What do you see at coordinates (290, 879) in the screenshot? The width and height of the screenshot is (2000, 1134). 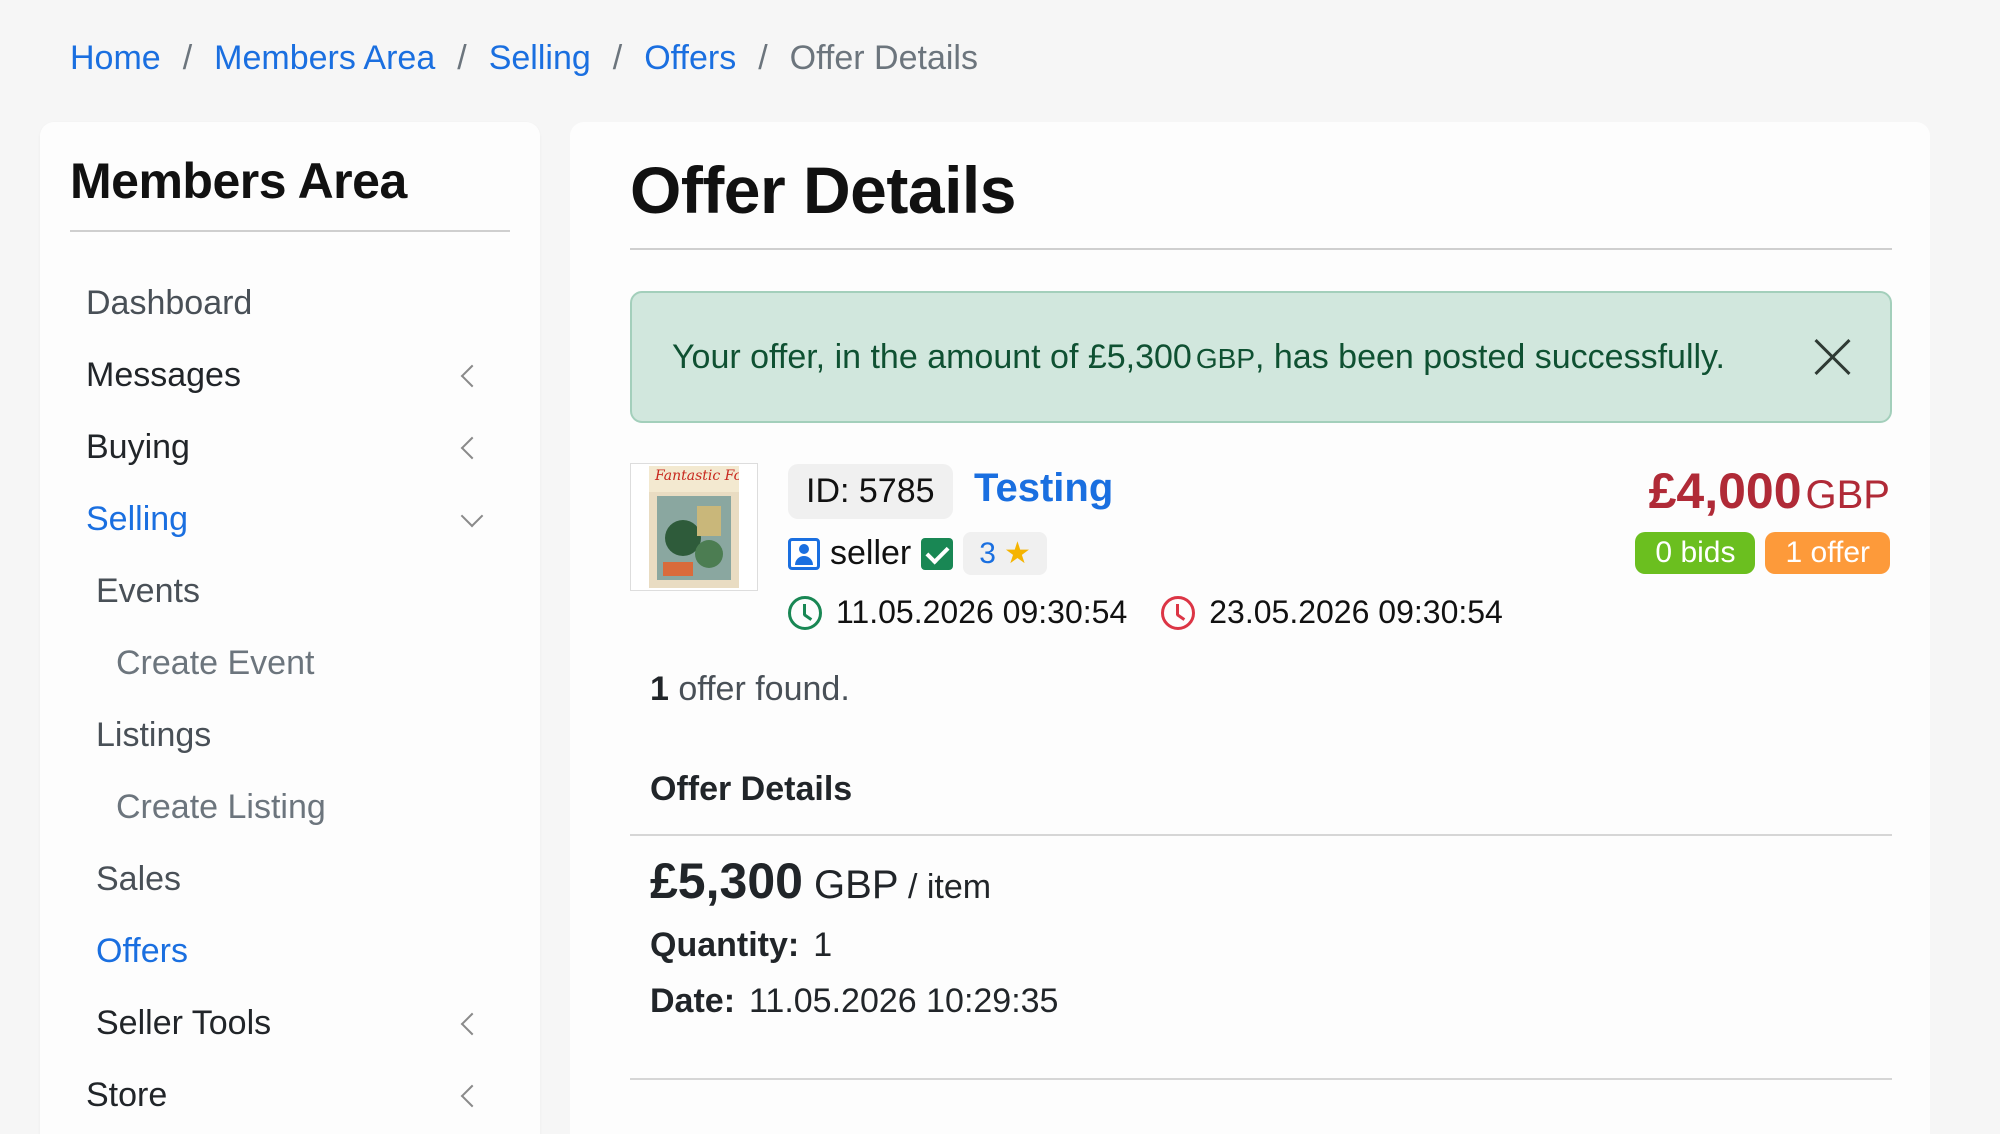 I see `sidebar-item-sales: Sales` at bounding box center [290, 879].